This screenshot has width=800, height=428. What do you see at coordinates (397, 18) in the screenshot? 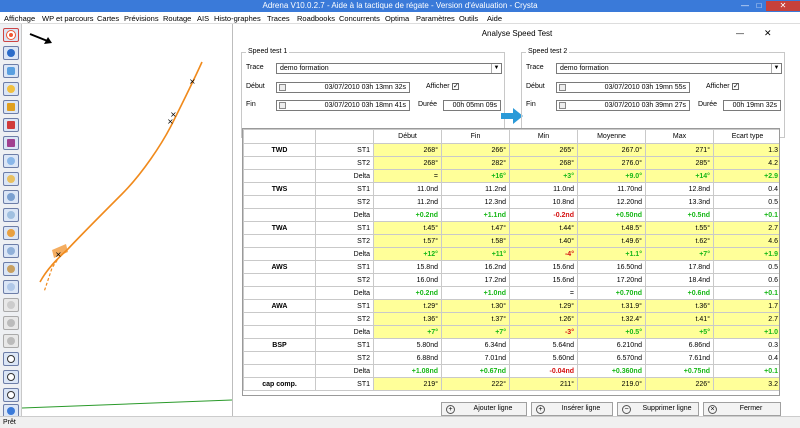
I see `menu-optima: Optima` at bounding box center [397, 18].